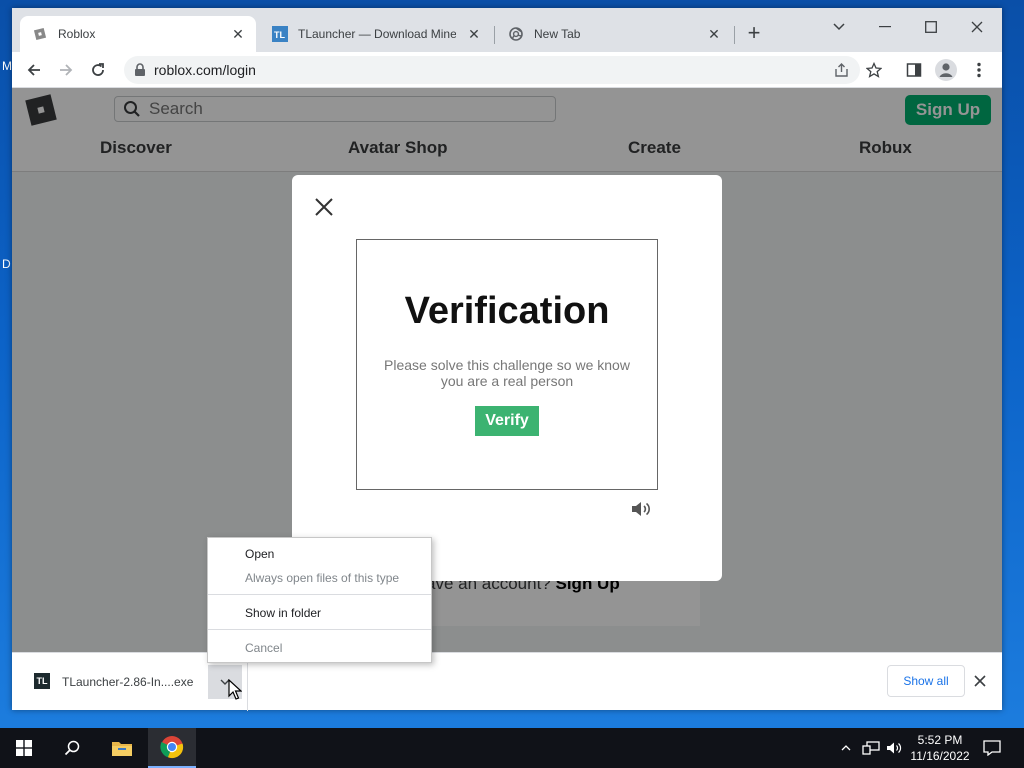 Image resolution: width=1024 pixels, height=768 pixels. I want to click on mouse-cursor-icon, so click(235, 689).